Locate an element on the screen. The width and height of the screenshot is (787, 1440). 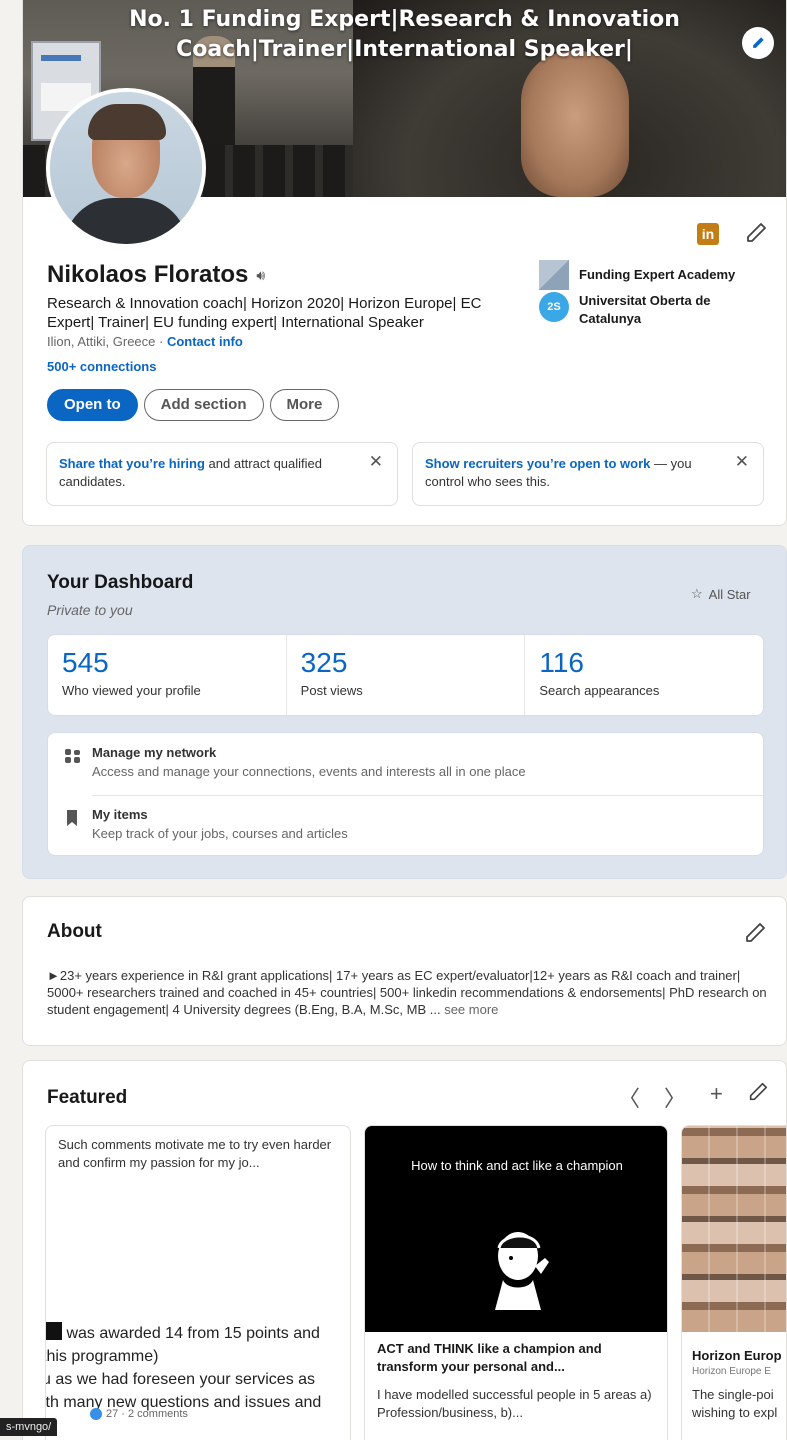
org-uoc: 2S Universitat Oberta de Catalunya is located at coordinates (644, 310).